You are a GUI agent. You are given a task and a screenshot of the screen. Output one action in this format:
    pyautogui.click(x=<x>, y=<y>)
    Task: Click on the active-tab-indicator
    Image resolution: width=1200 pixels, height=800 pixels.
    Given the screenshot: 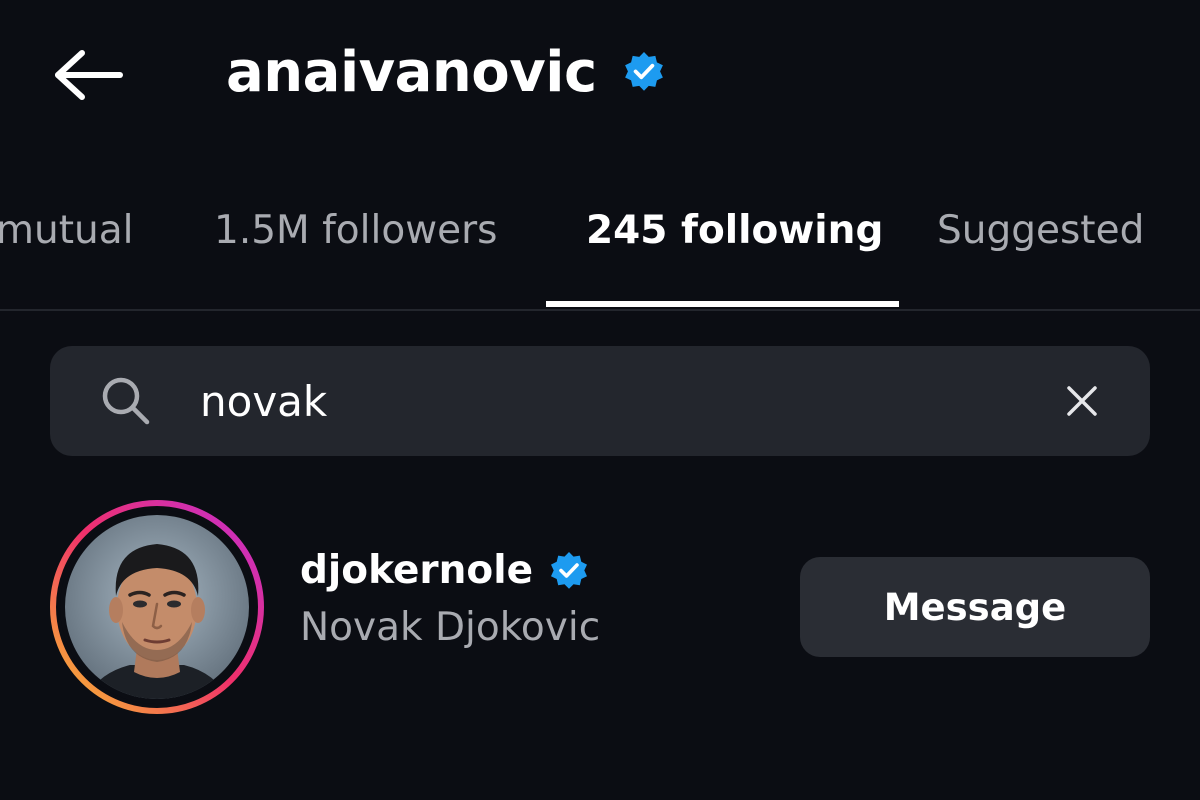 What is the action you would take?
    pyautogui.click(x=722, y=304)
    